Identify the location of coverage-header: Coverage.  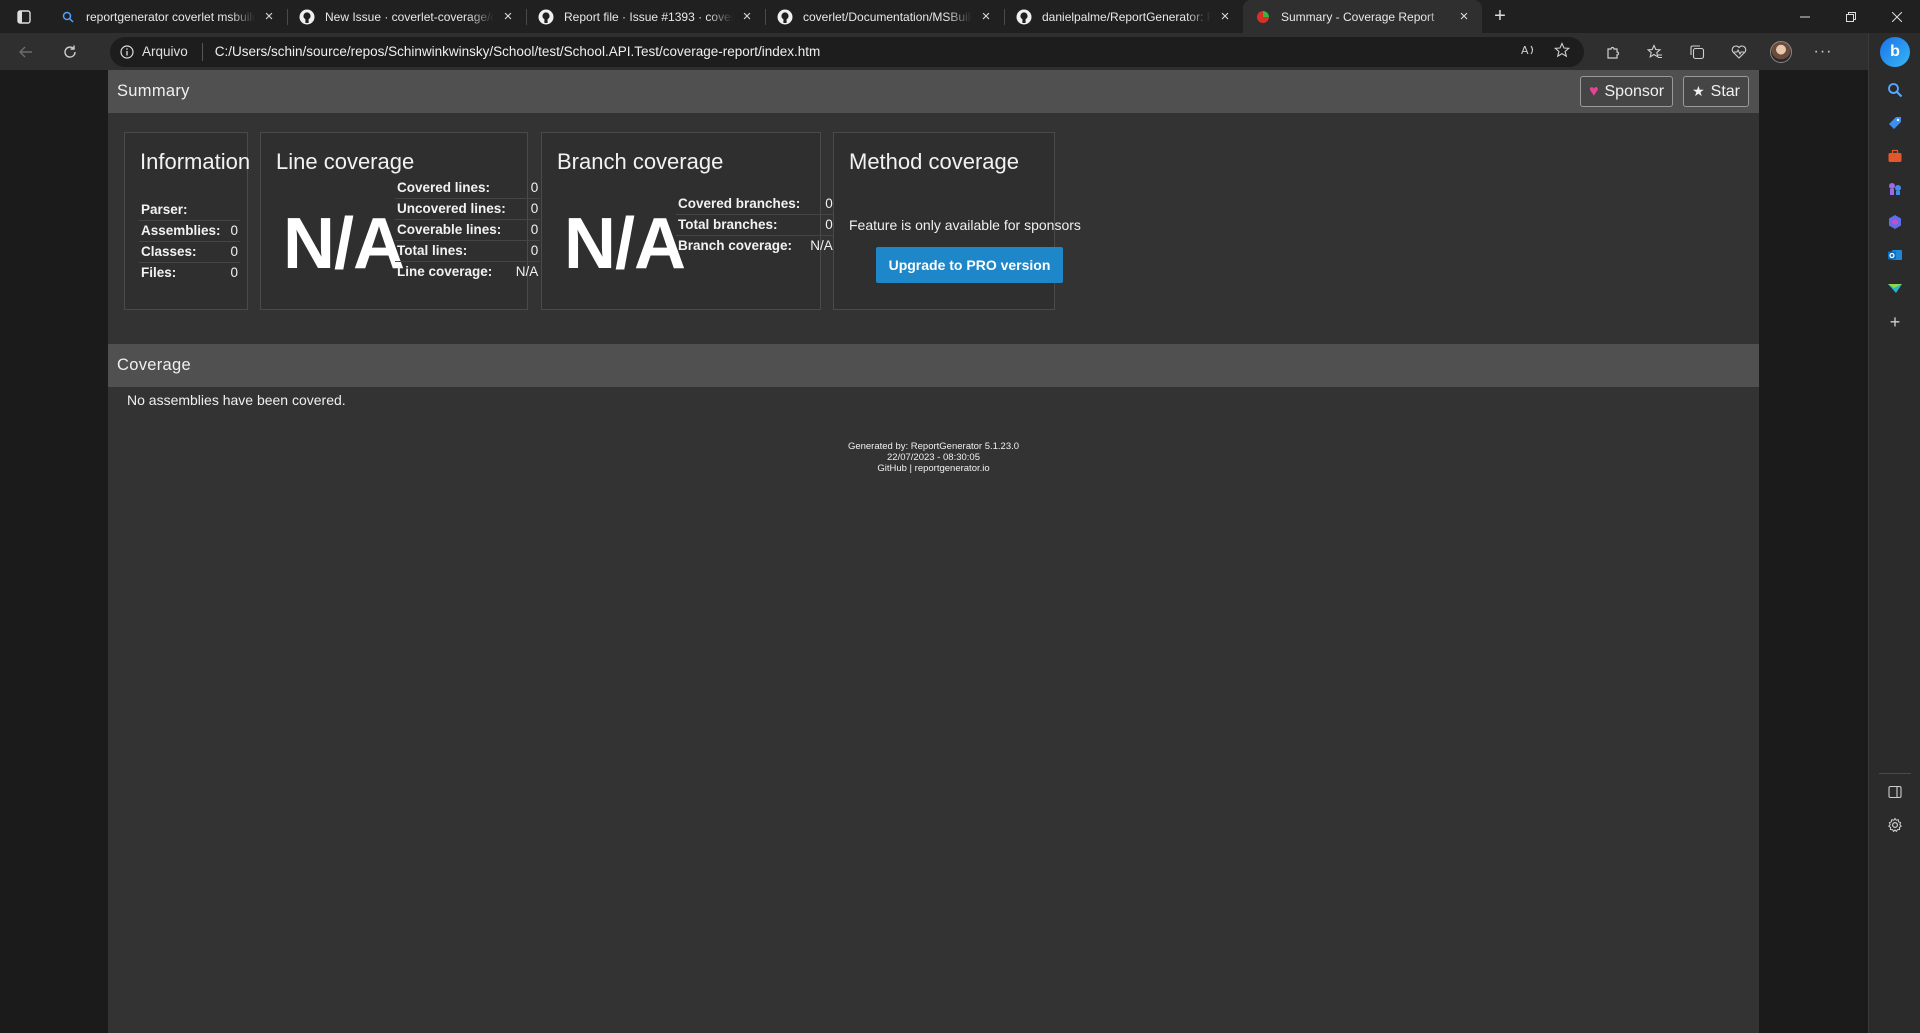
(933, 365).